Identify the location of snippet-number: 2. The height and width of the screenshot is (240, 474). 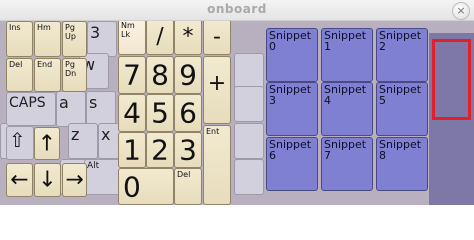
(382, 46).